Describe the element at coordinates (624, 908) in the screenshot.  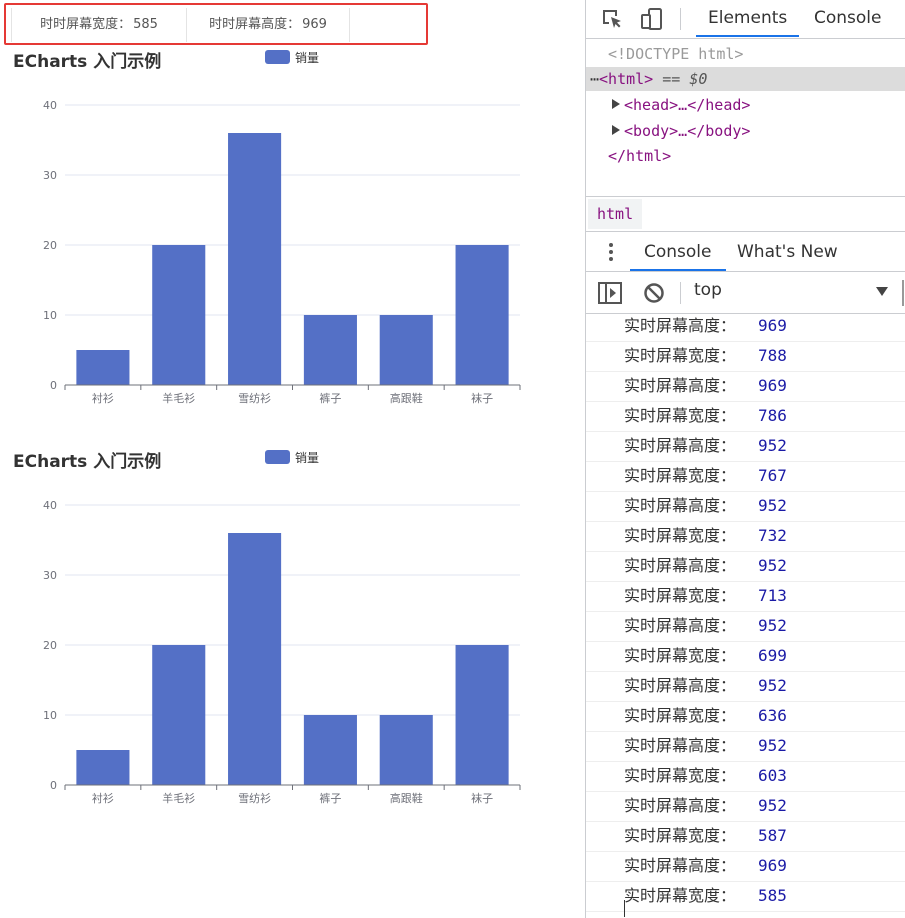
I see `console-input-caret` at that location.